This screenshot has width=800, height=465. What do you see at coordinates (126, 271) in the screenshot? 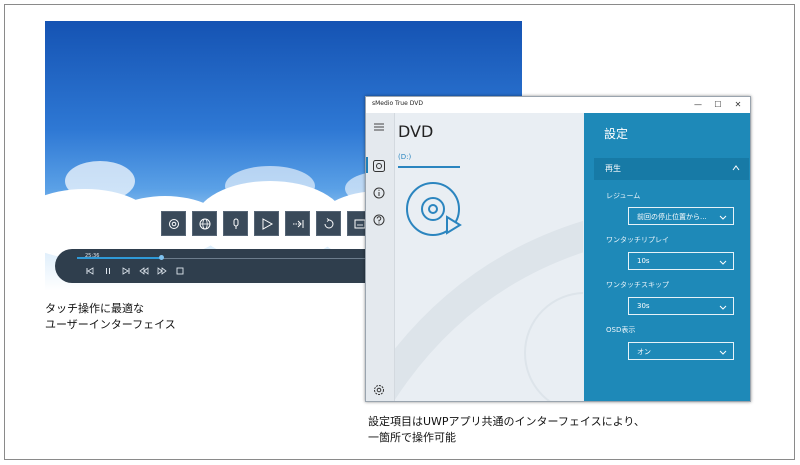
I see `skip-end-icon` at bounding box center [126, 271].